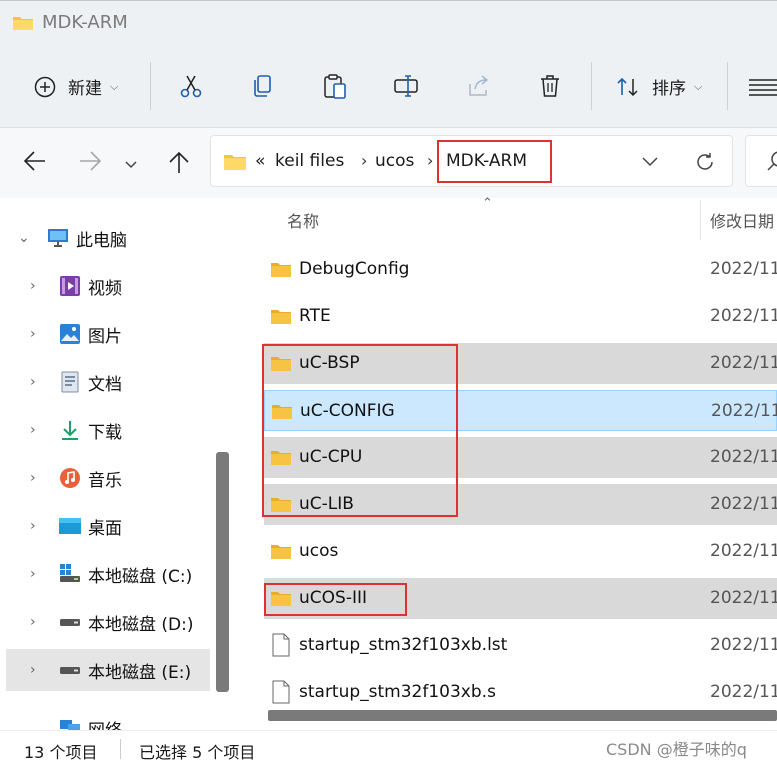  Describe the element at coordinates (191, 86) in the screenshot. I see `cut-button` at that location.